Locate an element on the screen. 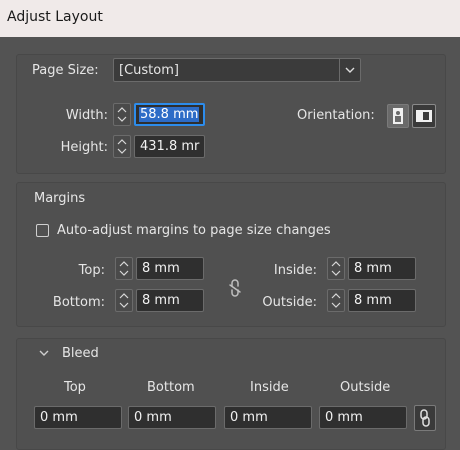 The height and width of the screenshot is (450, 460). bleed-bottom-input: 0 mm is located at coordinates (172, 417).